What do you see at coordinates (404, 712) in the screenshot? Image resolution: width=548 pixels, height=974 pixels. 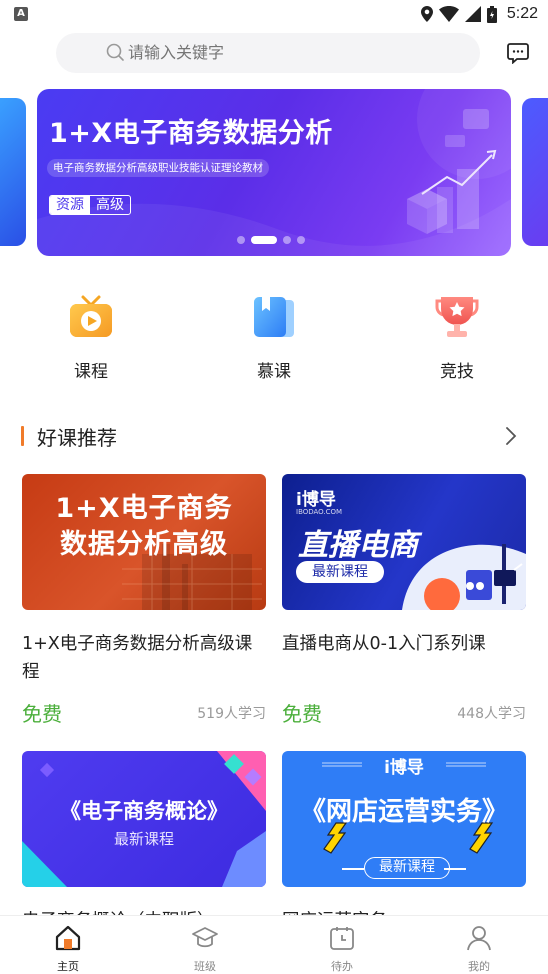 I see `course-meta: 免费 448人学习` at bounding box center [404, 712].